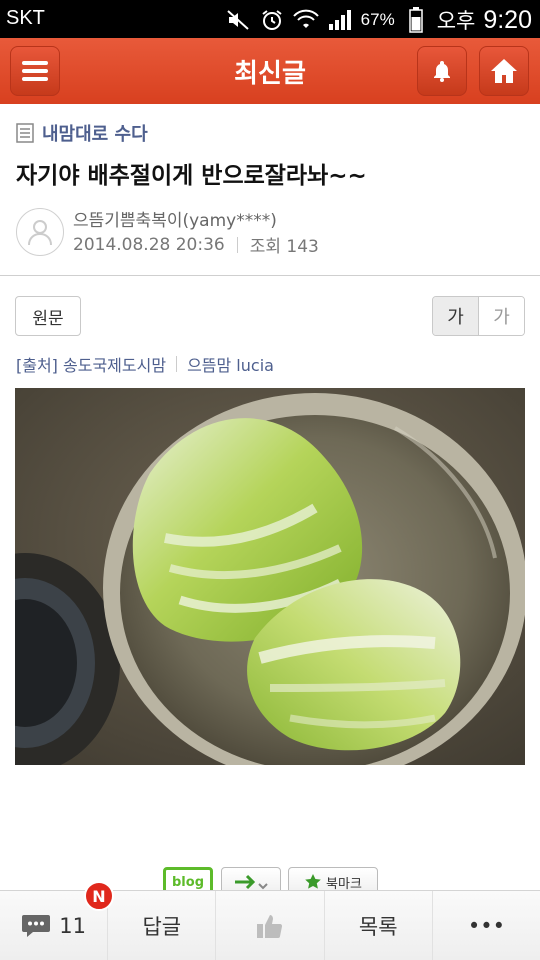 The height and width of the screenshot is (960, 540). Describe the element at coordinates (162, 925) in the screenshot. I see `reply-button: 답글` at that location.